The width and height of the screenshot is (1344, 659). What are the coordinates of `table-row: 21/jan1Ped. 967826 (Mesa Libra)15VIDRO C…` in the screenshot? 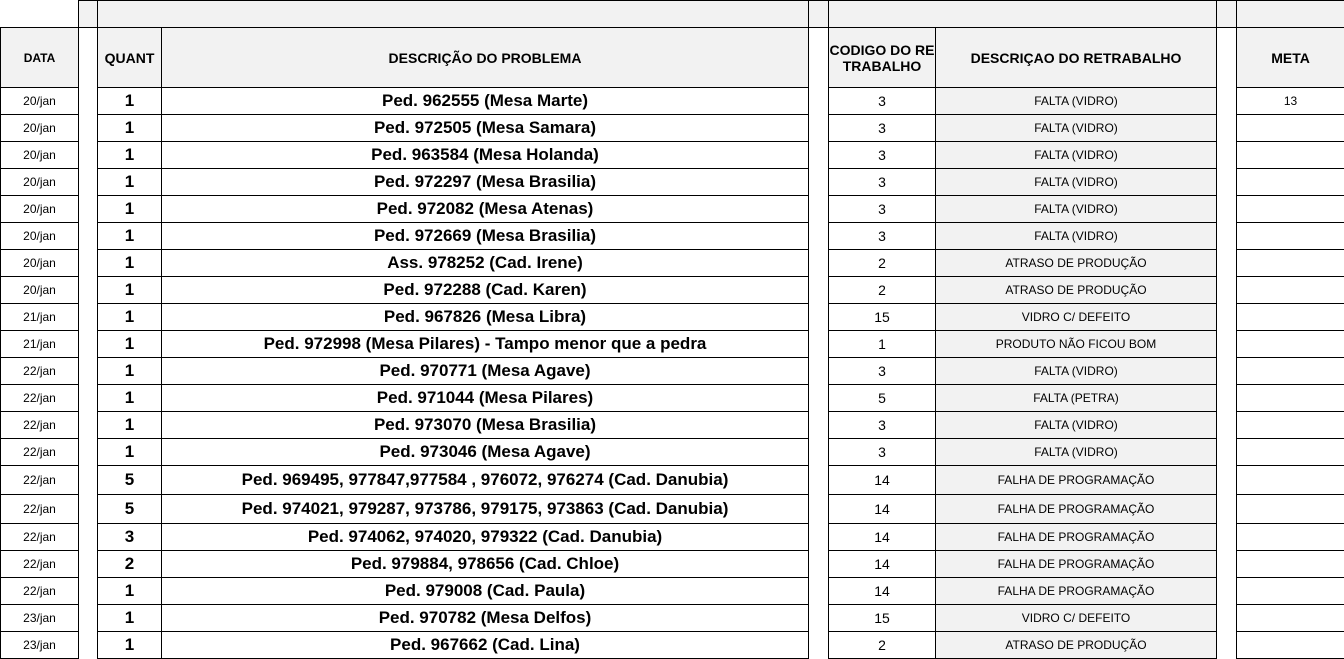 It's located at (672, 317).